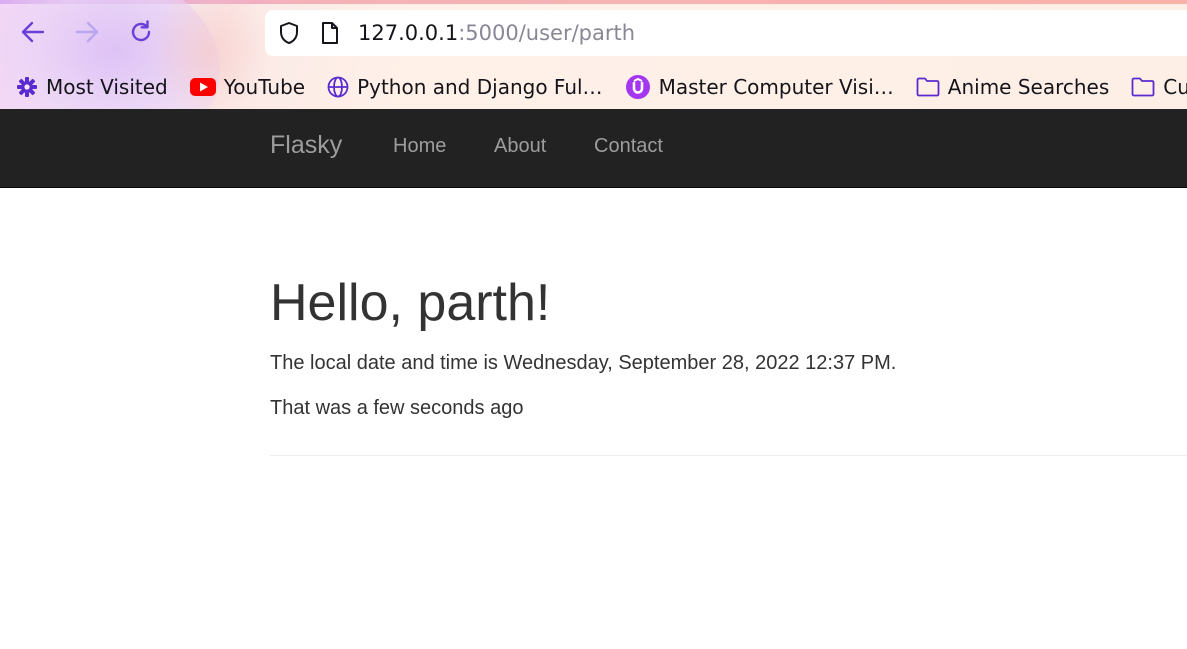  Describe the element at coordinates (264, 87) in the screenshot. I see `bookmark-label: YouTube` at that location.